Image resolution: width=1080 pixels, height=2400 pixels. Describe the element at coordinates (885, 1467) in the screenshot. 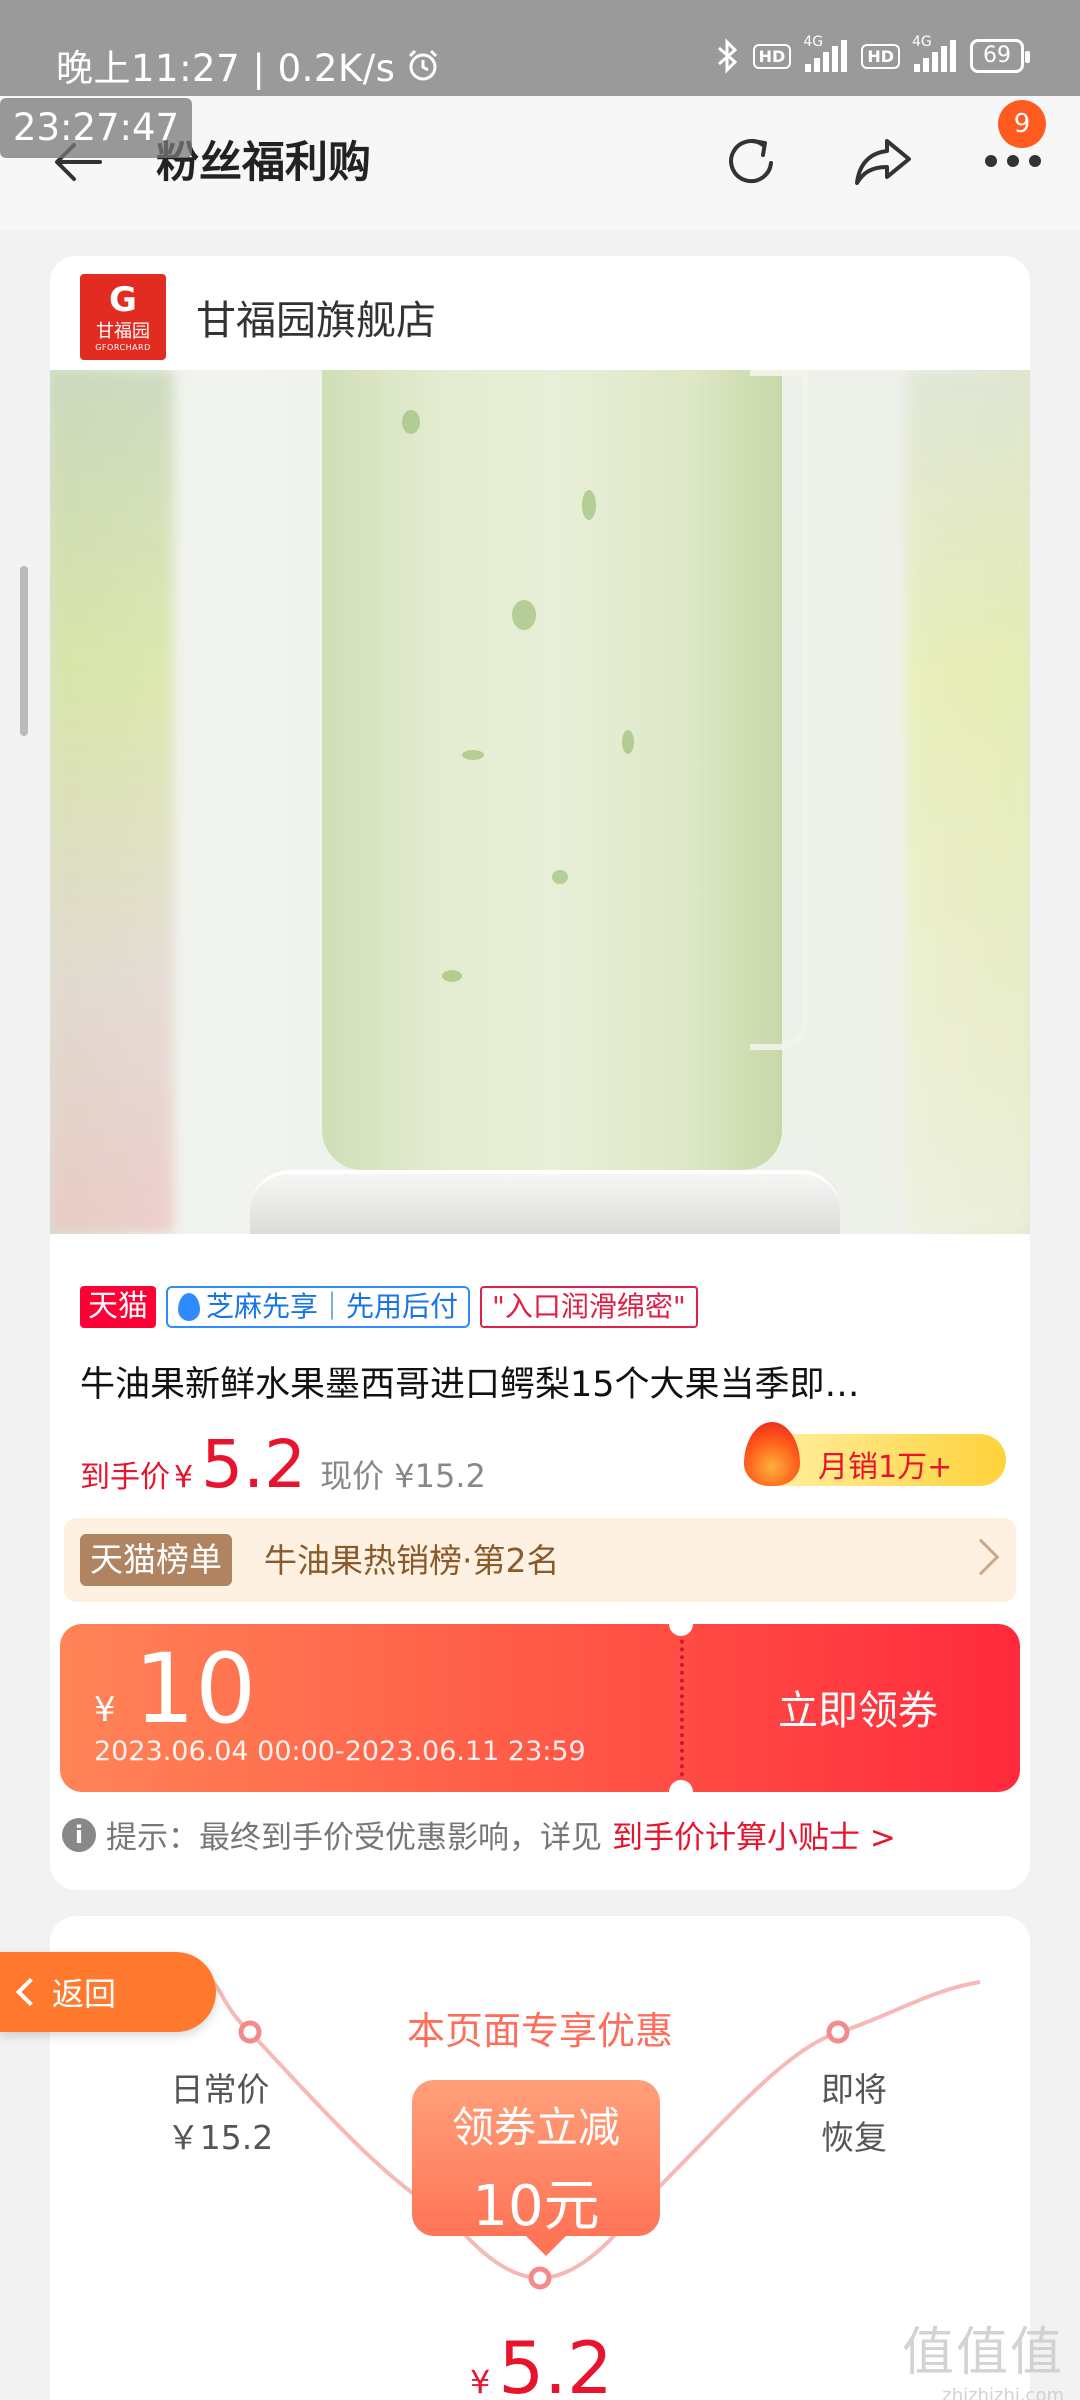

I see `monthly-sales-text: 月销1万+` at that location.